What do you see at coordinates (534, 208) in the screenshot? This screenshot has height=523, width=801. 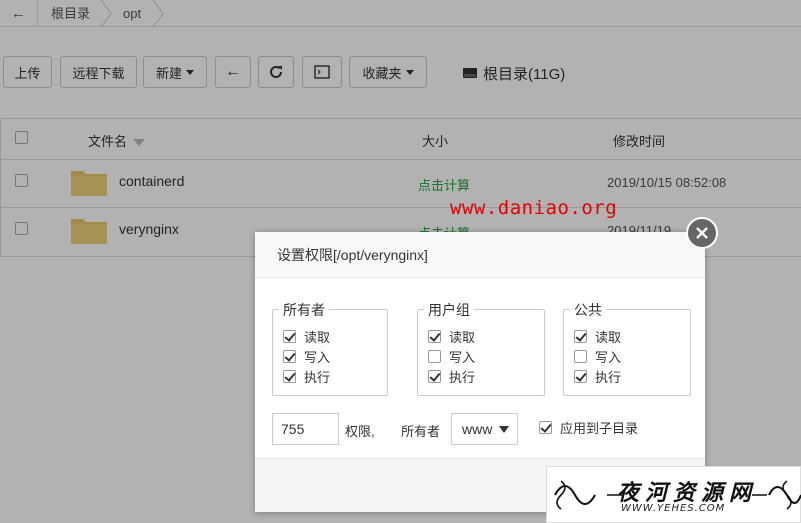 I see `watermark-text: www.daniao.org` at bounding box center [534, 208].